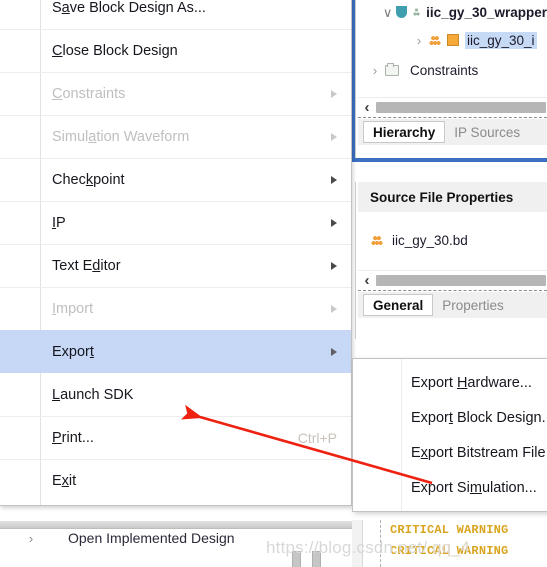 The height and width of the screenshot is (567, 547). What do you see at coordinates (175, 265) in the screenshot?
I see `menu-item-text-editor: Text Editor` at bounding box center [175, 265].